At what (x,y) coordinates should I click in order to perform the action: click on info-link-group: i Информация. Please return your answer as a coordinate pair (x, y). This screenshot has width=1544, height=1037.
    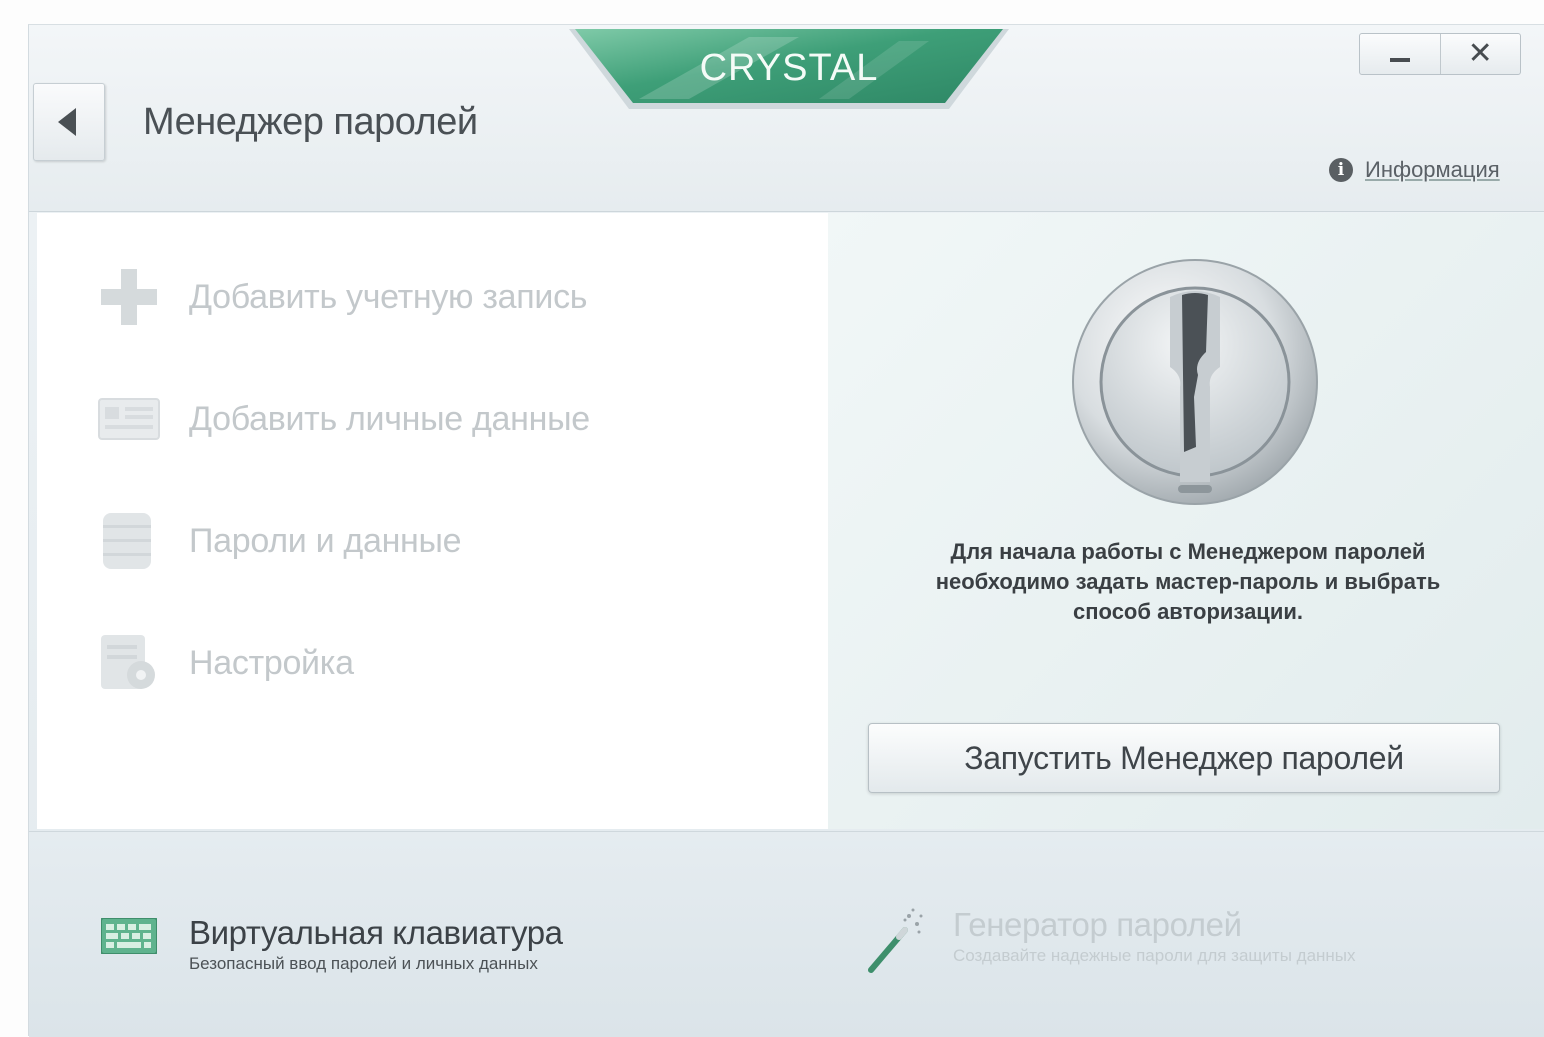
    Looking at the image, I should click on (1414, 170).